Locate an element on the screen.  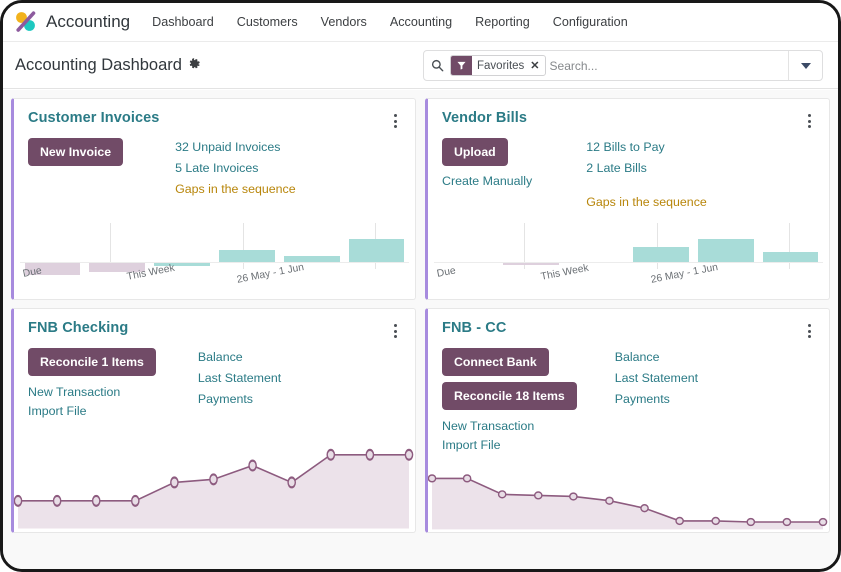
link-late-bills: 2 Late Bills is located at coordinates (646, 168).